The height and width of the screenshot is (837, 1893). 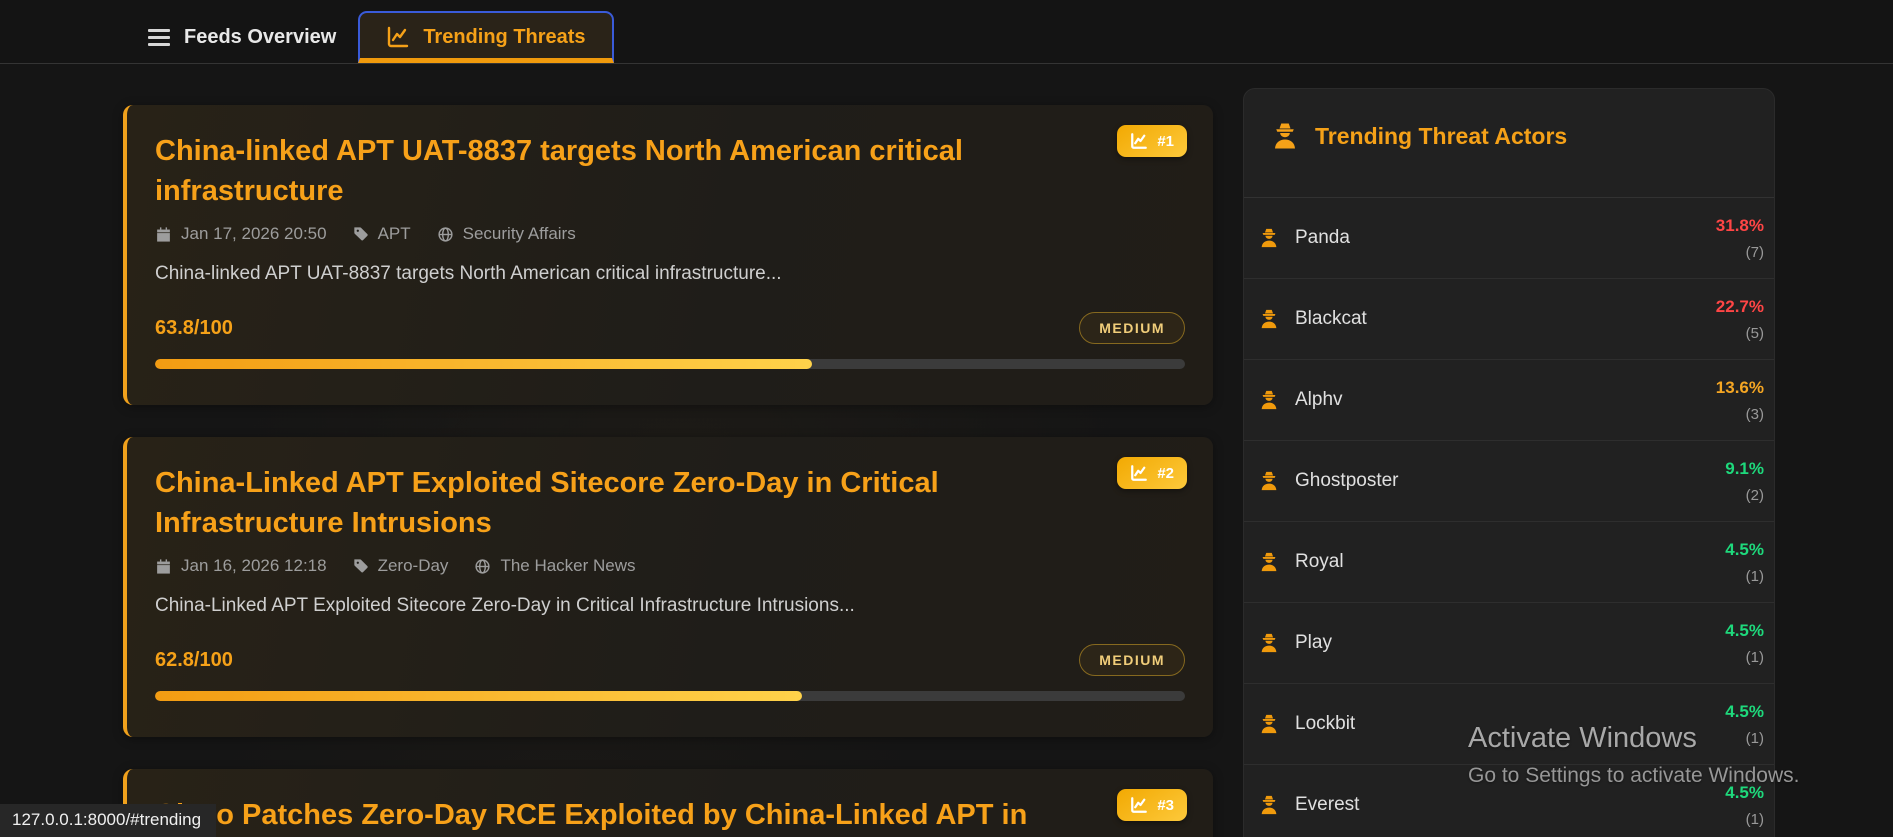 I want to click on actor-stats: 31.8% (7), so click(x=1740, y=238).